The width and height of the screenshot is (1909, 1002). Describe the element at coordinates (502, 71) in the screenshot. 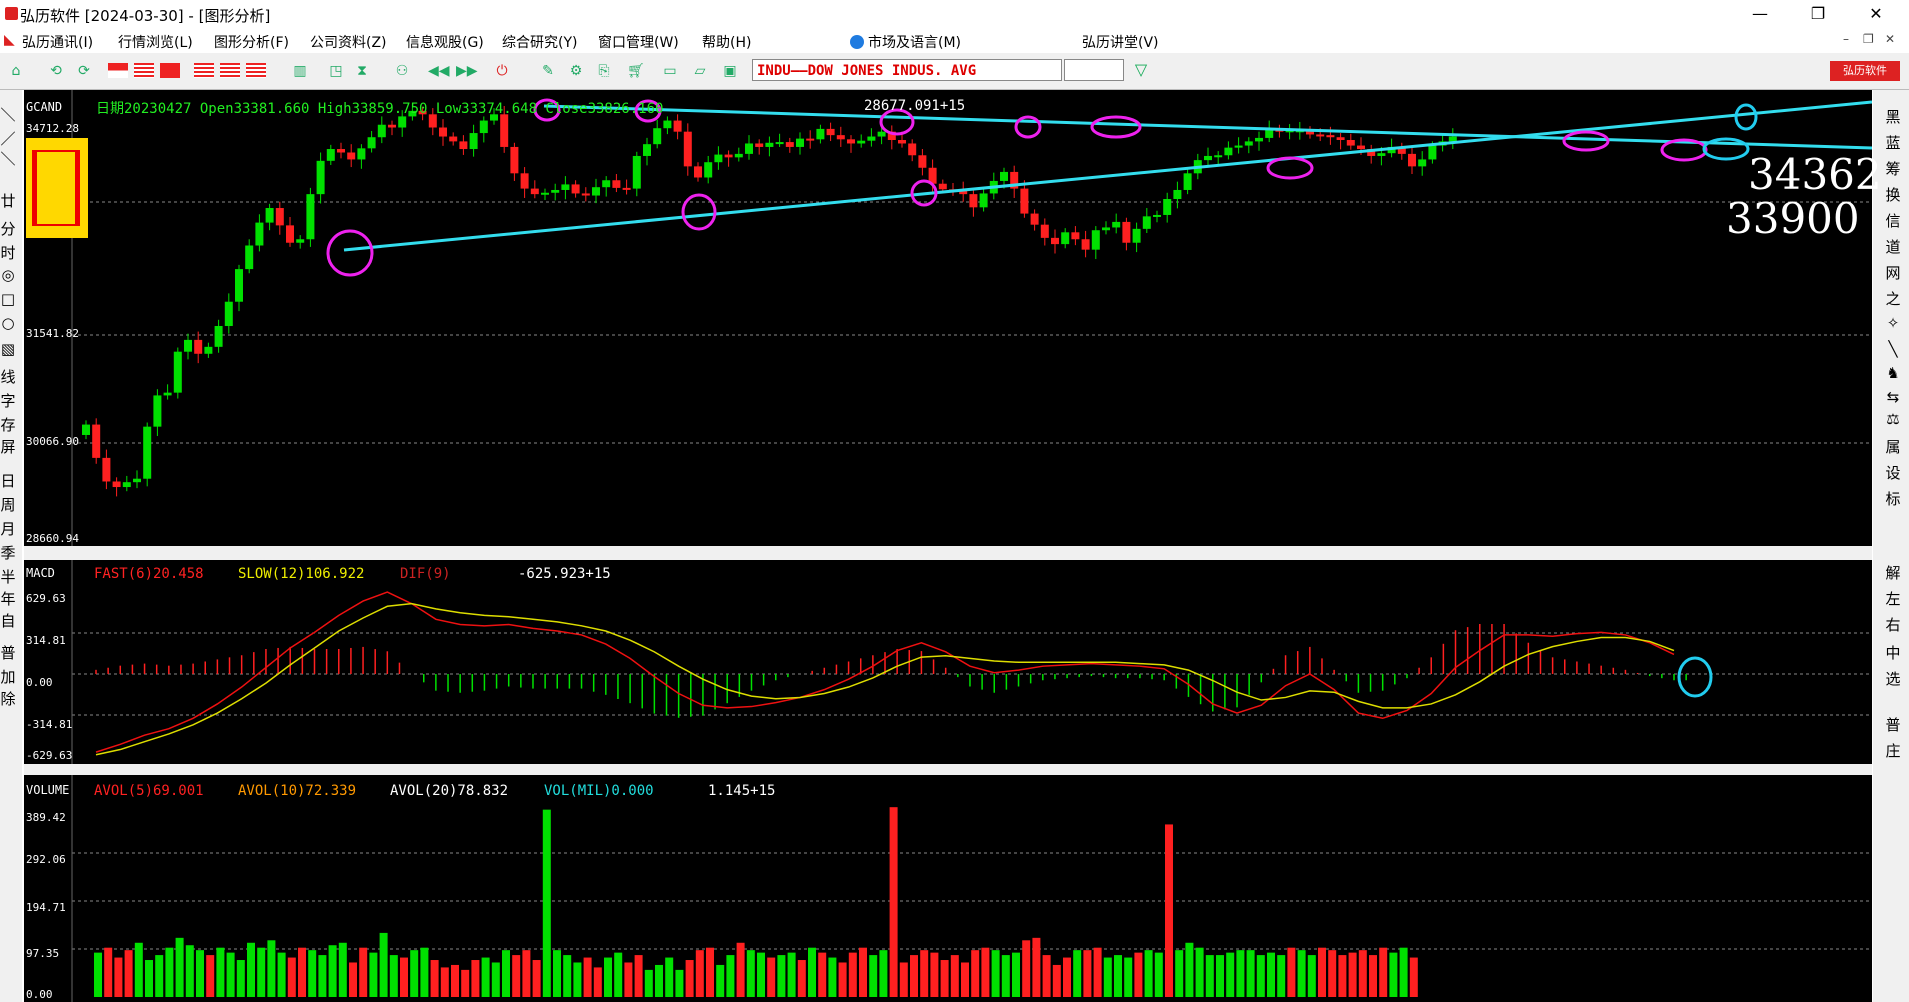

I see `power-icon: ⏻` at that location.